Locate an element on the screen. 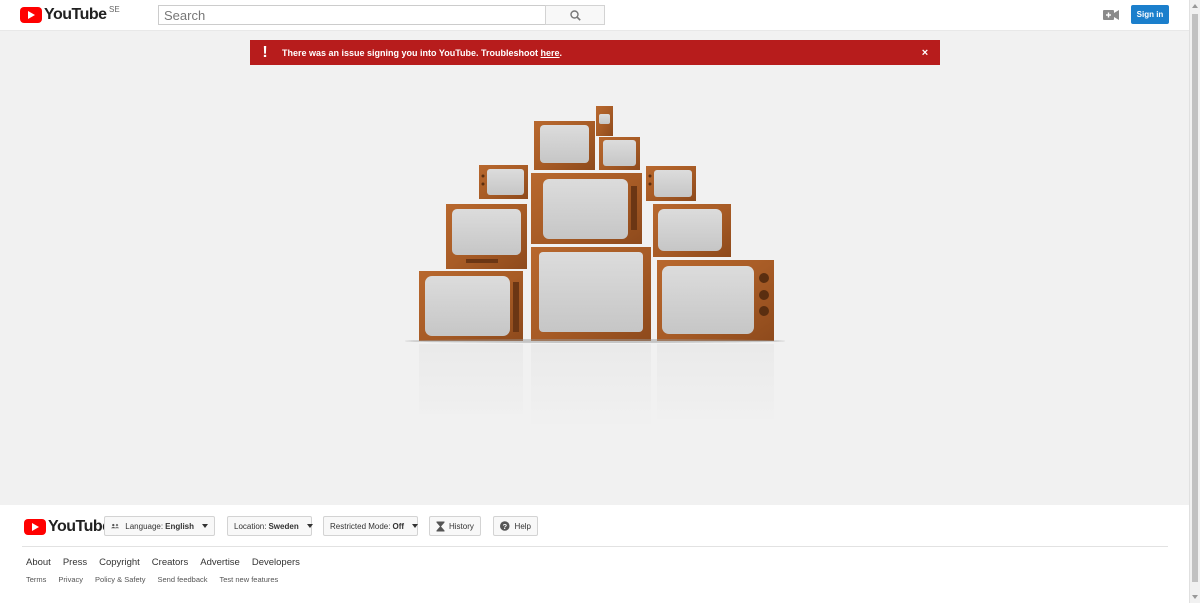  location-label: Location: is located at coordinates (250, 526).